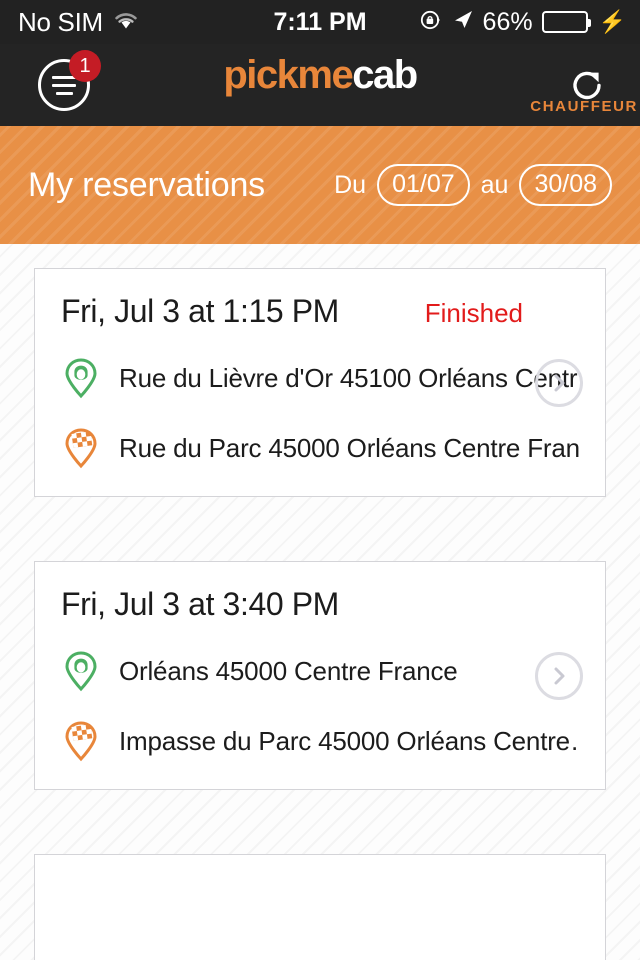 This screenshot has height=960, width=640. What do you see at coordinates (473, 313) in the screenshot?
I see `status-badge: Finished` at bounding box center [473, 313].